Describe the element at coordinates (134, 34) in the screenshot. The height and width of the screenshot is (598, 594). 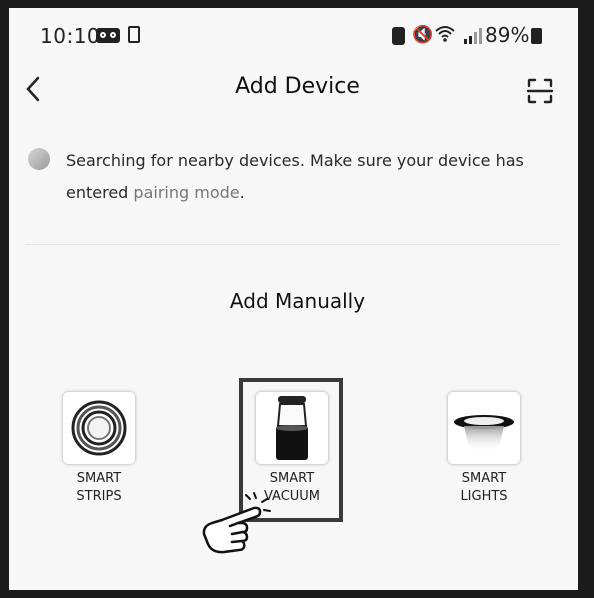
I see `clipboard-icon` at that location.